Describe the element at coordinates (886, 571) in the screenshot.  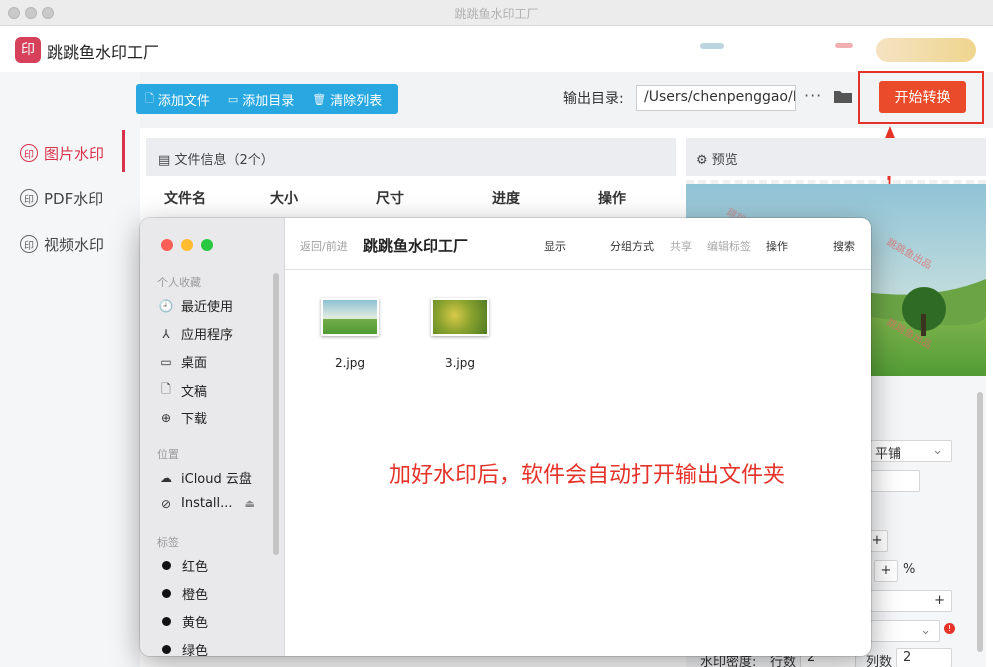
I see `increment-button: +` at that location.